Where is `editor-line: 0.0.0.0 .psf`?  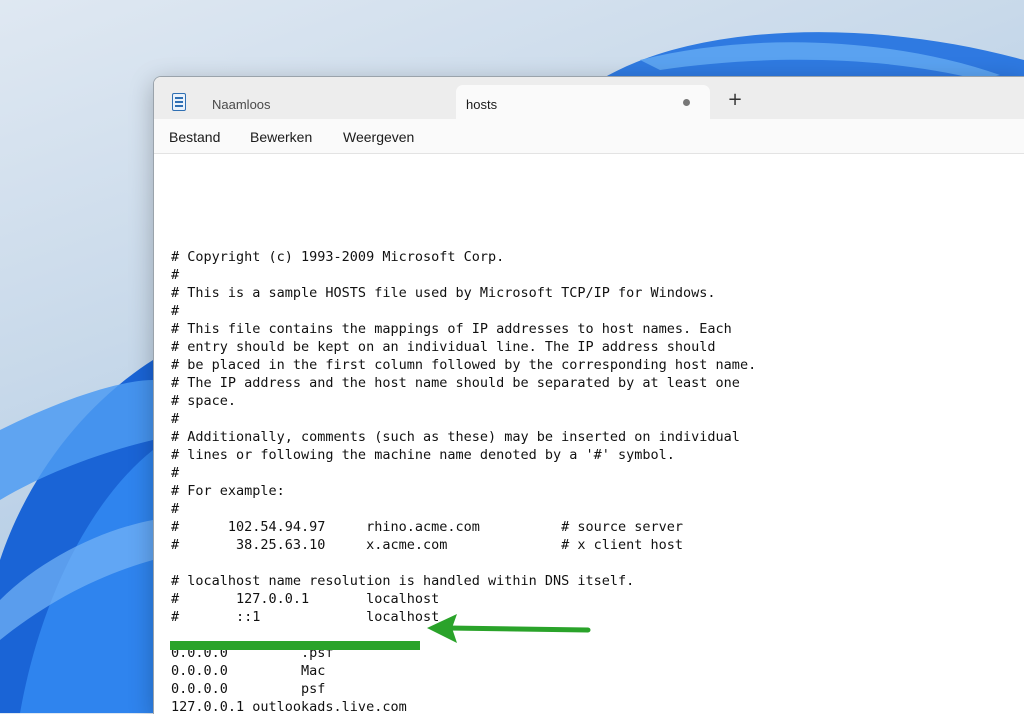 editor-line: 0.0.0.0 .psf is located at coordinates (252, 653).